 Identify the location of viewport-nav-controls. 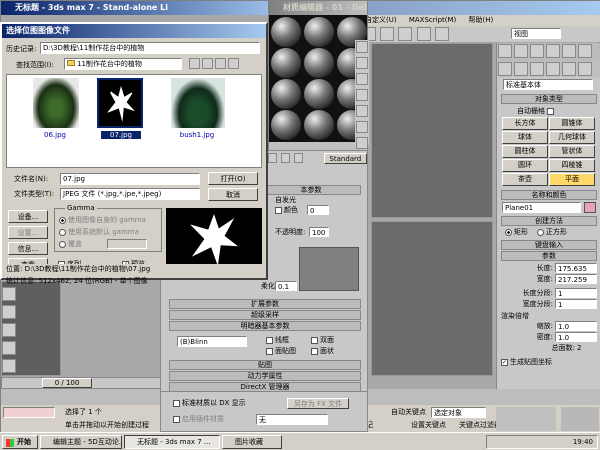
(580, 419).